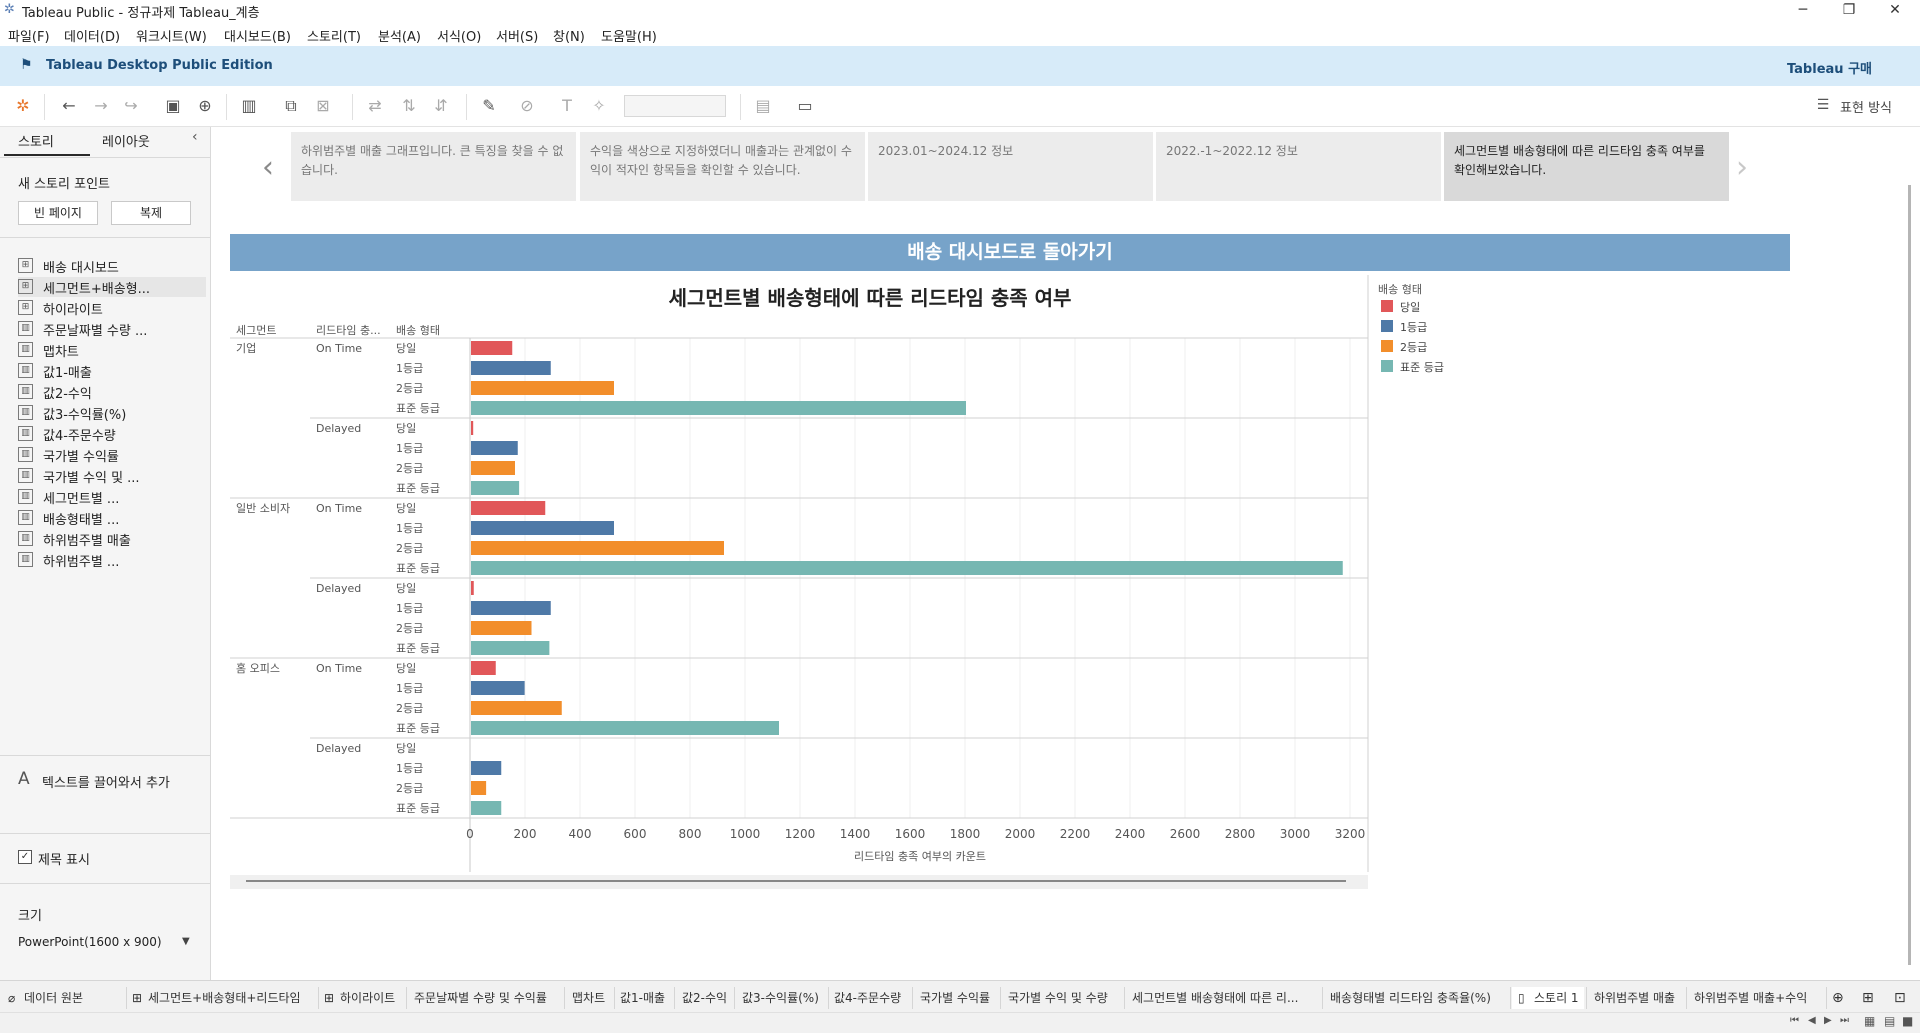 The height and width of the screenshot is (1033, 1920). What do you see at coordinates (1909, 575) in the screenshot?
I see `vertical-scrollbar` at bounding box center [1909, 575].